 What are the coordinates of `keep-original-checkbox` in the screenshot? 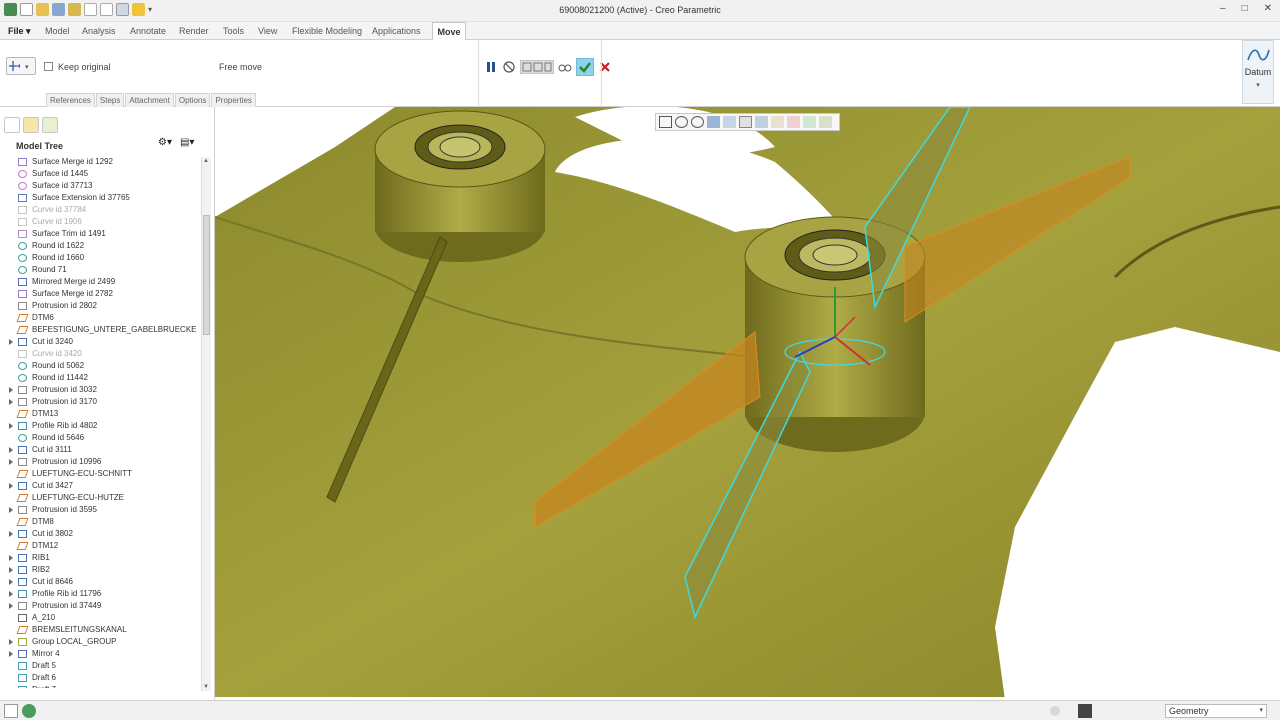 It's located at (48, 66).